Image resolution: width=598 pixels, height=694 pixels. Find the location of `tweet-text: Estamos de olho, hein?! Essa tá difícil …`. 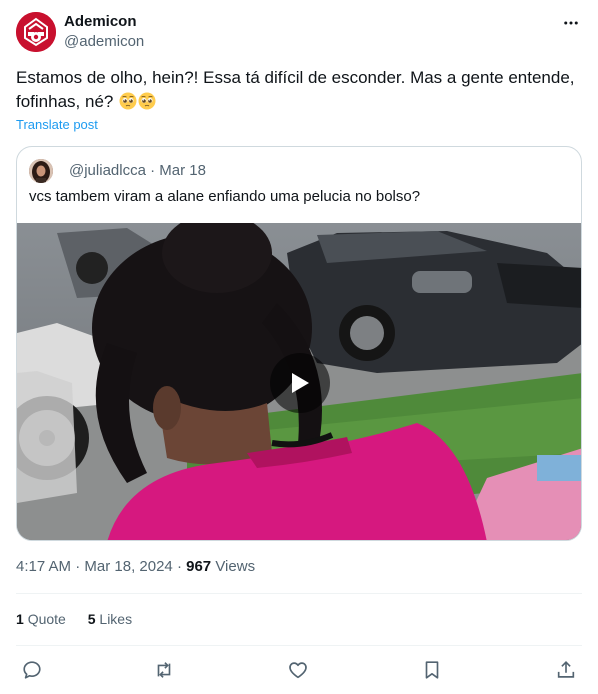

tweet-text: Estamos de olho, hein?! Essa tá difícil … is located at coordinates (301, 90).